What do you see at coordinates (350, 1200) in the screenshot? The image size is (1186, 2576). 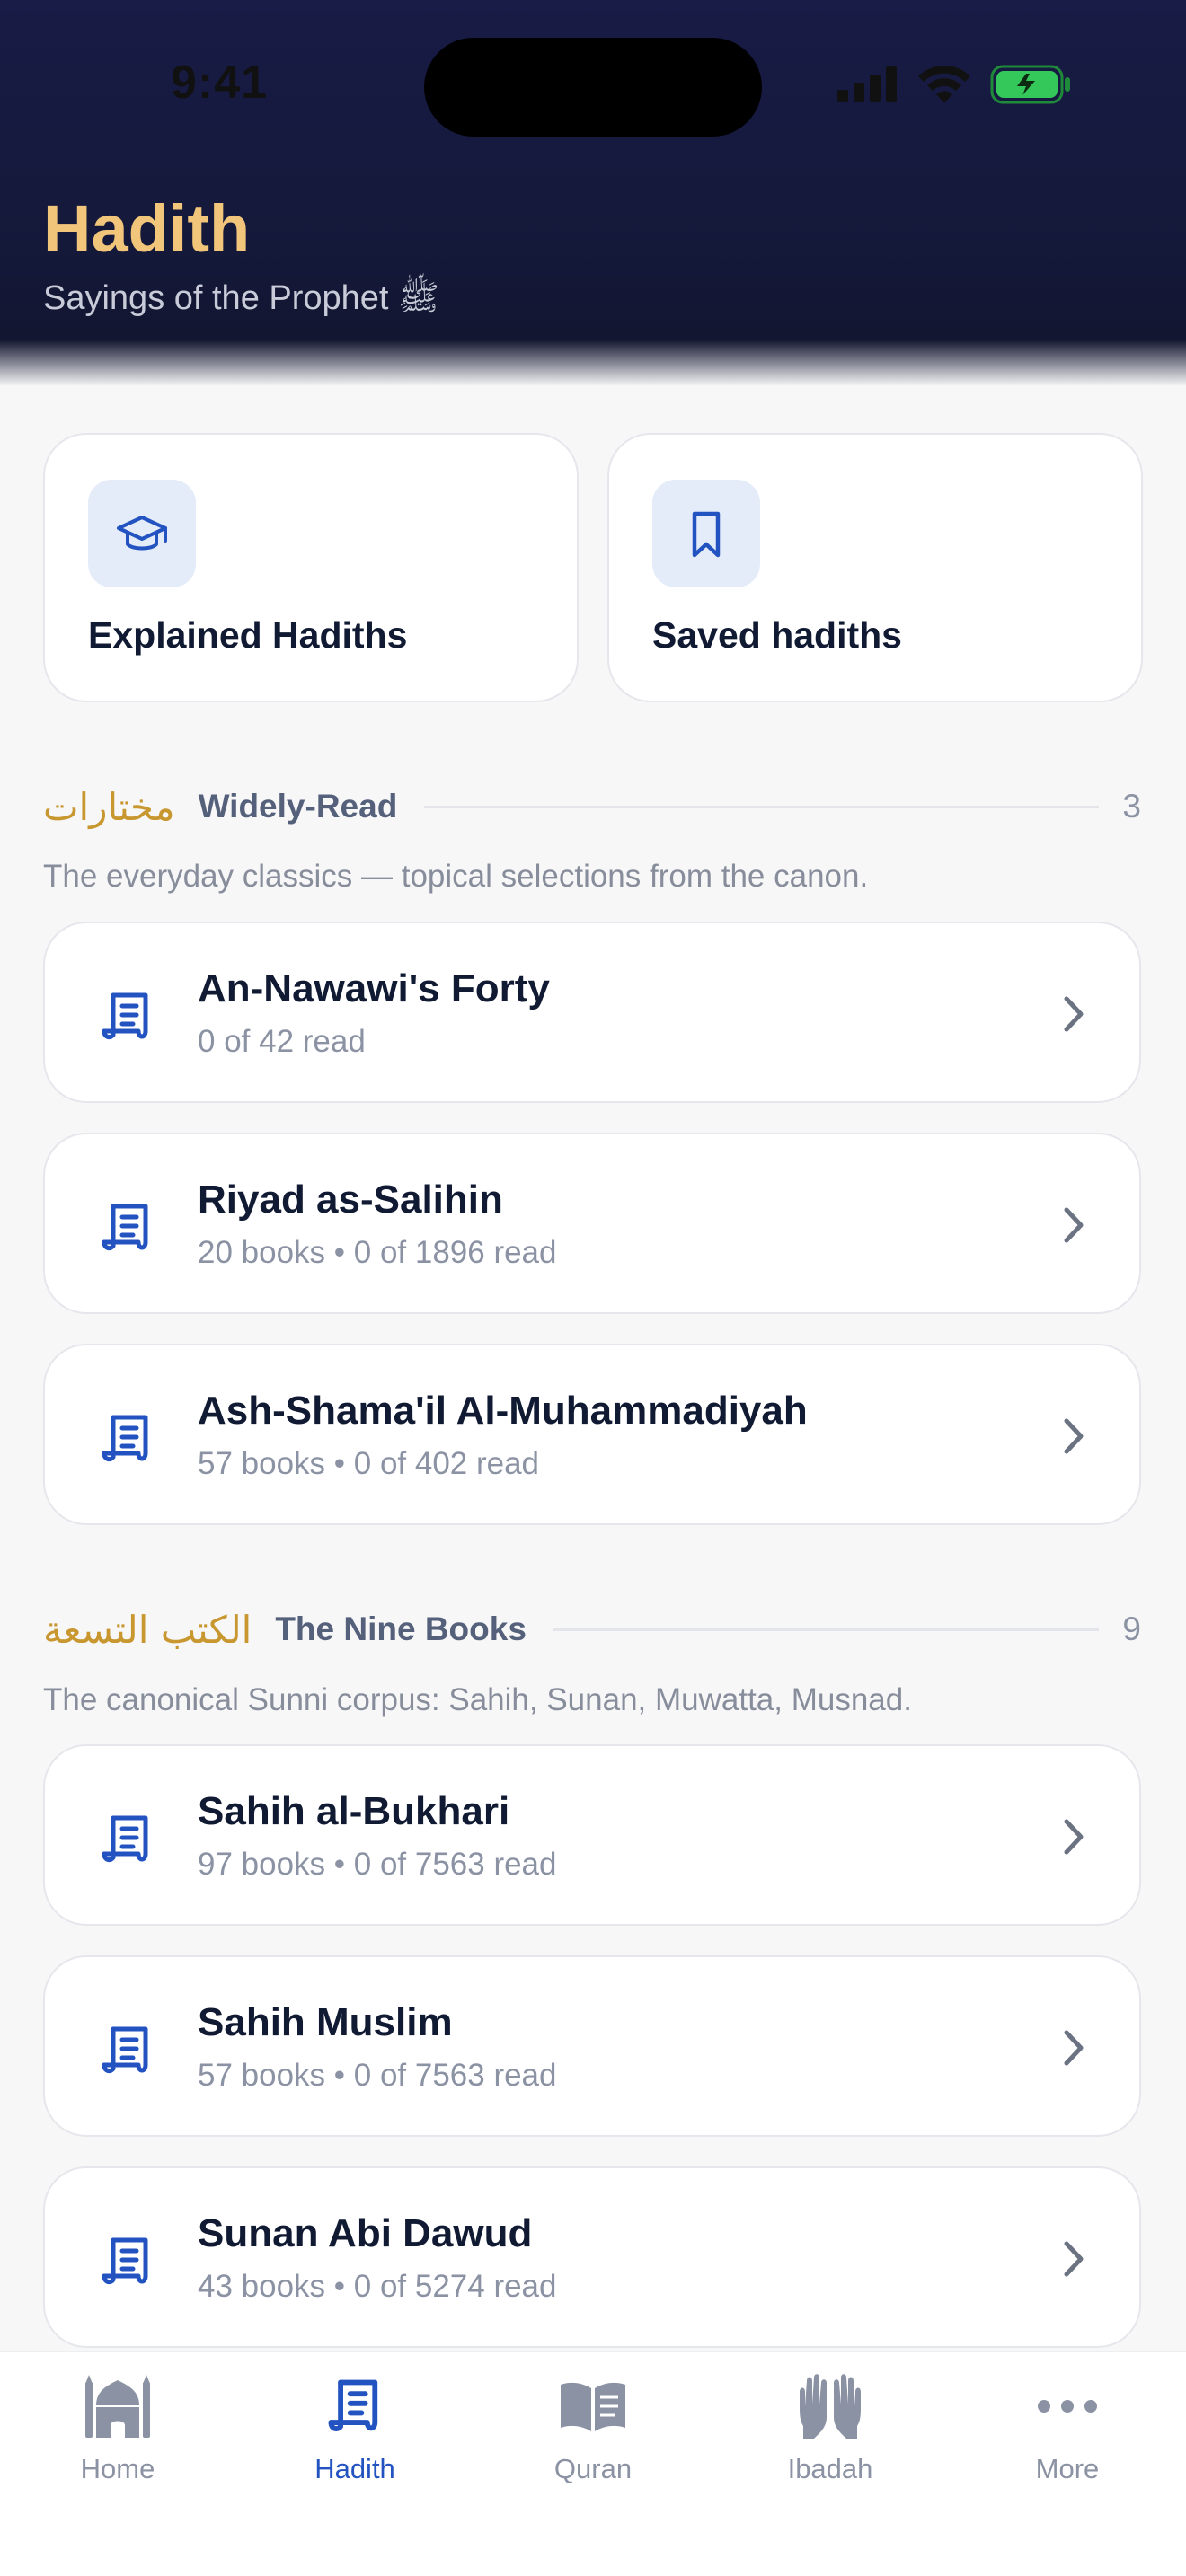 I see `item-title: Riyad as-Salihin` at bounding box center [350, 1200].